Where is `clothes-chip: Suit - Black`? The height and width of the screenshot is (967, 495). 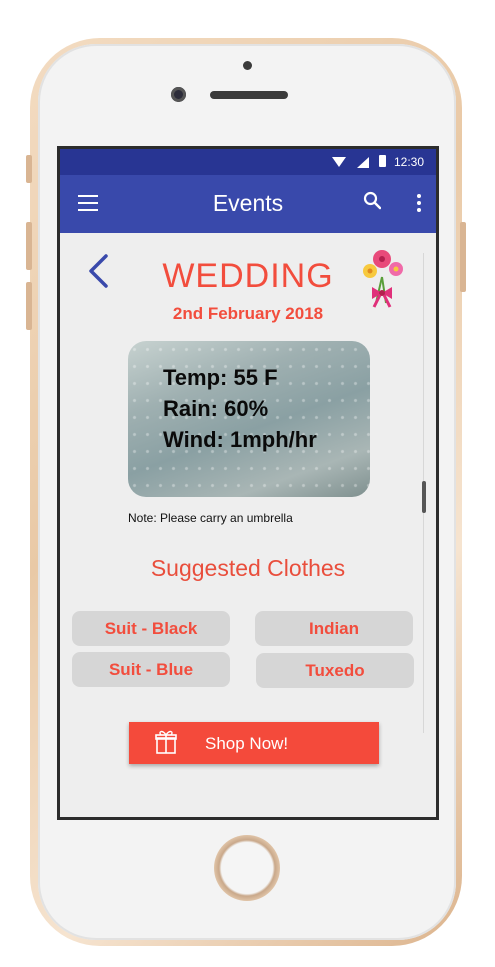
clothes-chip: Suit - Black is located at coordinates (151, 628).